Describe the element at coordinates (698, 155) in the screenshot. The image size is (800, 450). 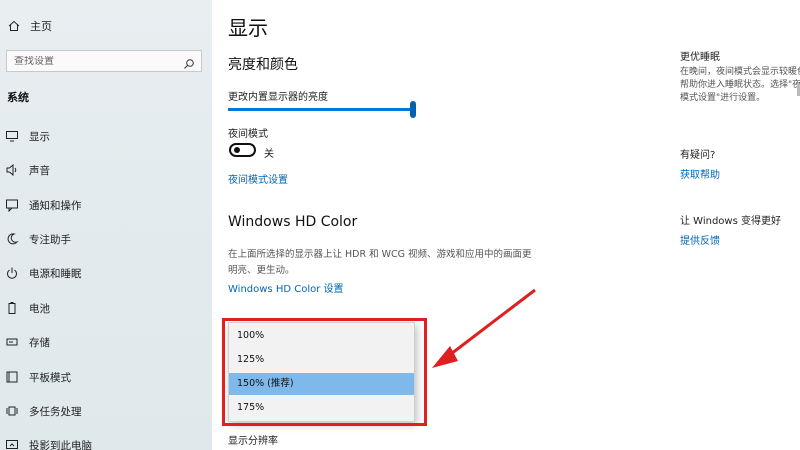
I see `question-title: 有疑问?` at that location.